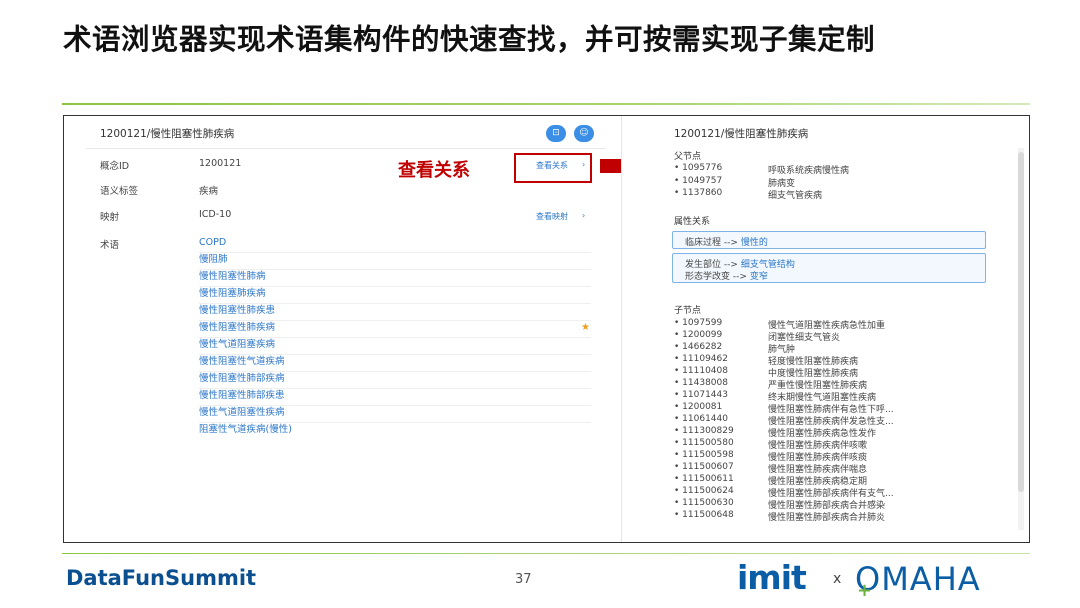  Describe the element at coordinates (167, 134) in the screenshot. I see `concept-title: 1200121/慢性阻塞性肺疾病` at that location.